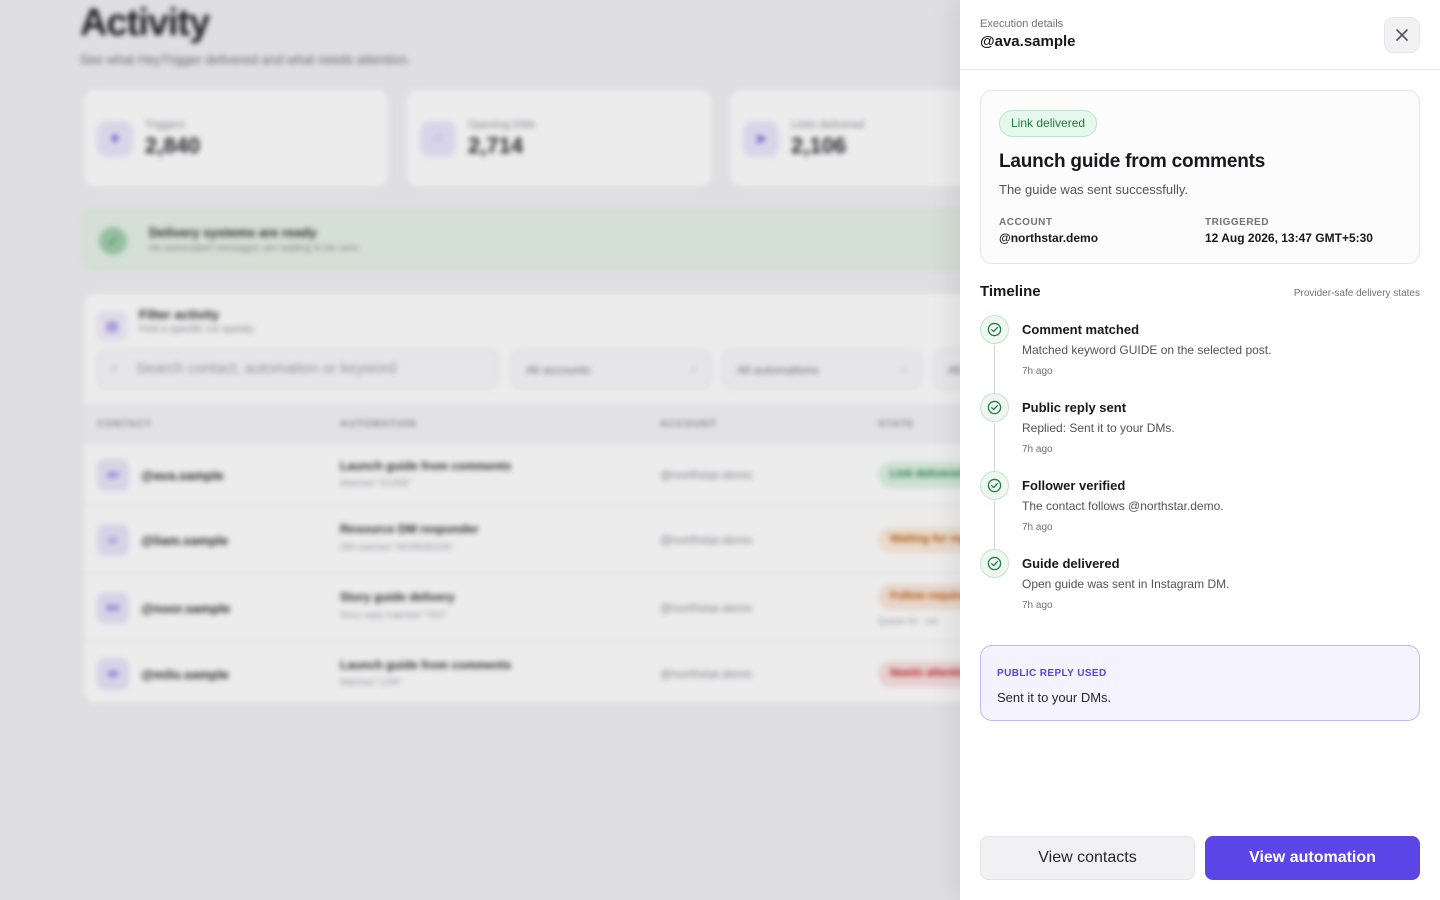 This screenshot has height=900, width=1440. Describe the element at coordinates (1054, 697) in the screenshot. I see `public-reply-text: Sent it to your DMs.` at that location.